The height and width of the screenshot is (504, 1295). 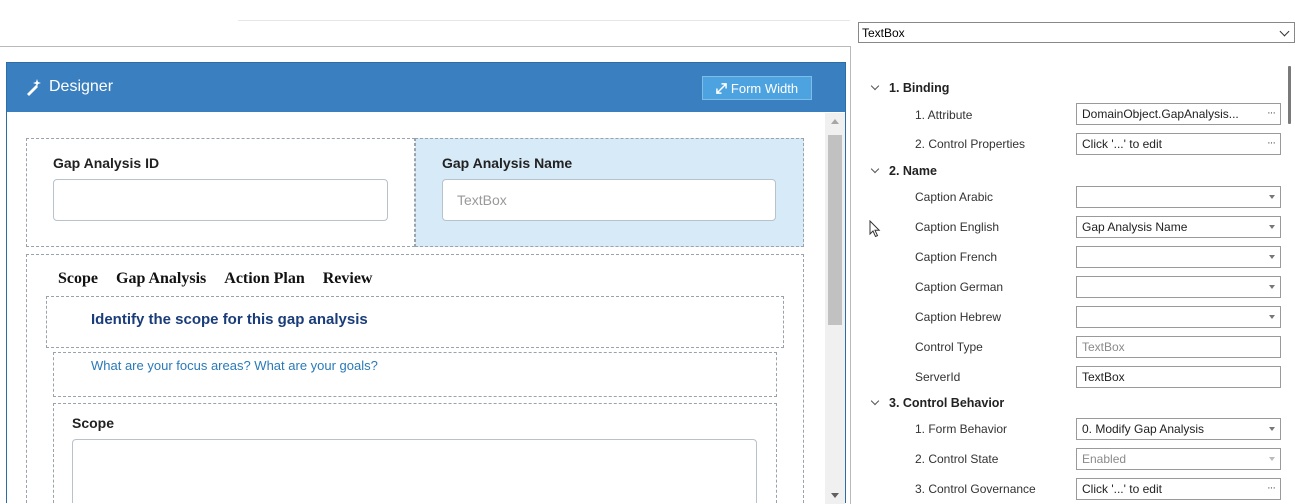 What do you see at coordinates (544, 20) in the screenshot?
I see `top-divider` at bounding box center [544, 20].